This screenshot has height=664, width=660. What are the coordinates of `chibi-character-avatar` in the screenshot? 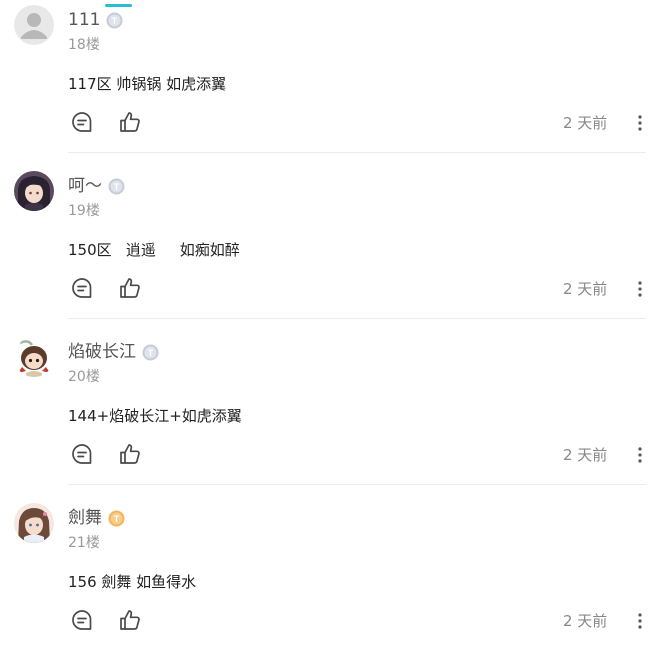 It's located at (34, 357).